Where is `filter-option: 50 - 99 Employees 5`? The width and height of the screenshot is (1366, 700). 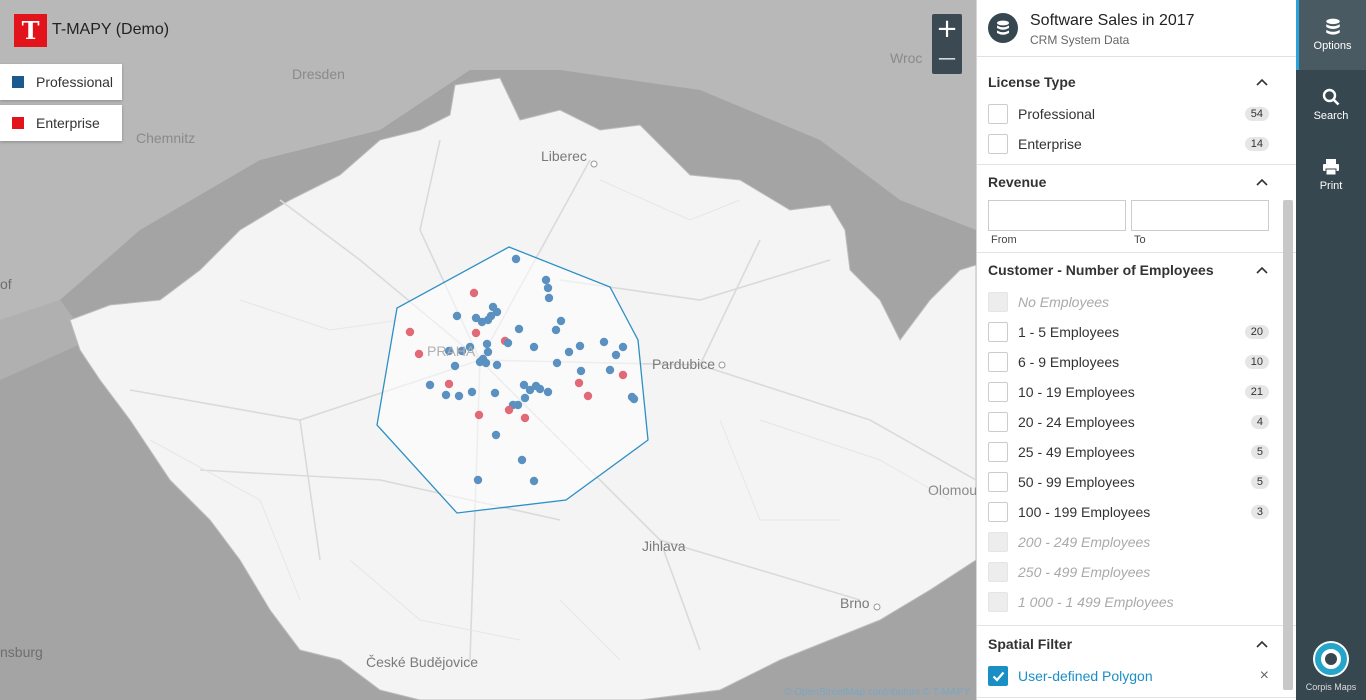 filter-option: 50 - 99 Employees 5 is located at coordinates (1128, 482).